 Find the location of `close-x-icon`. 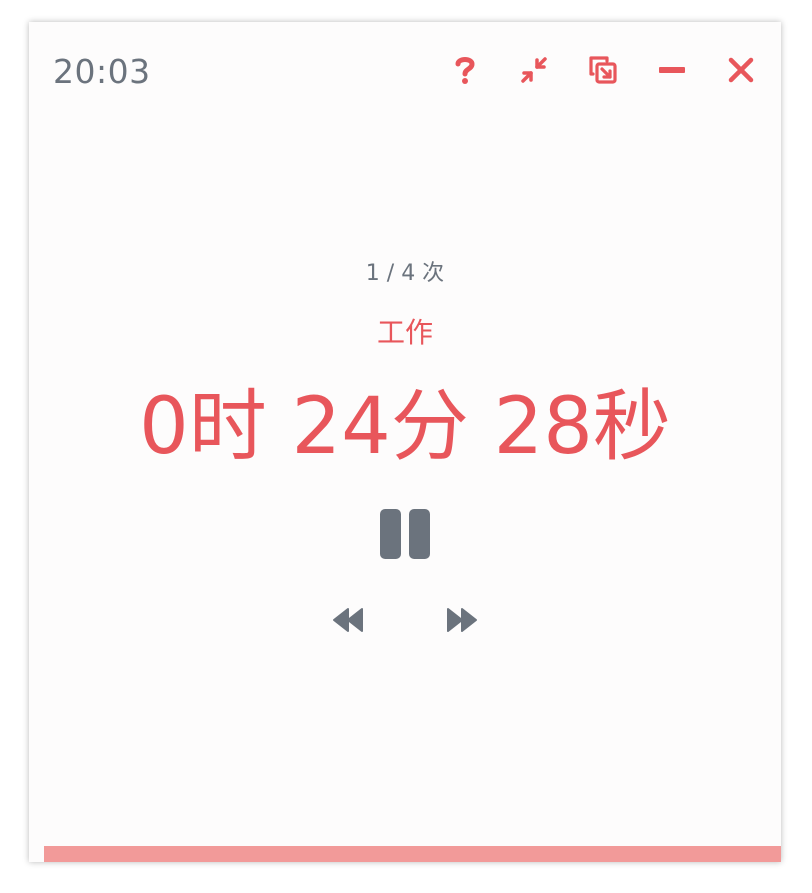

close-x-icon is located at coordinates (741, 70).